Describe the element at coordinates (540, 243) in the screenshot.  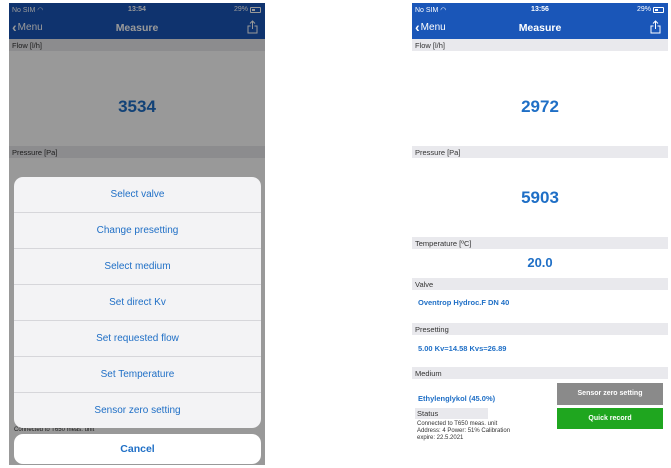
I see `temperature-label: Temperature [ºC]` at that location.